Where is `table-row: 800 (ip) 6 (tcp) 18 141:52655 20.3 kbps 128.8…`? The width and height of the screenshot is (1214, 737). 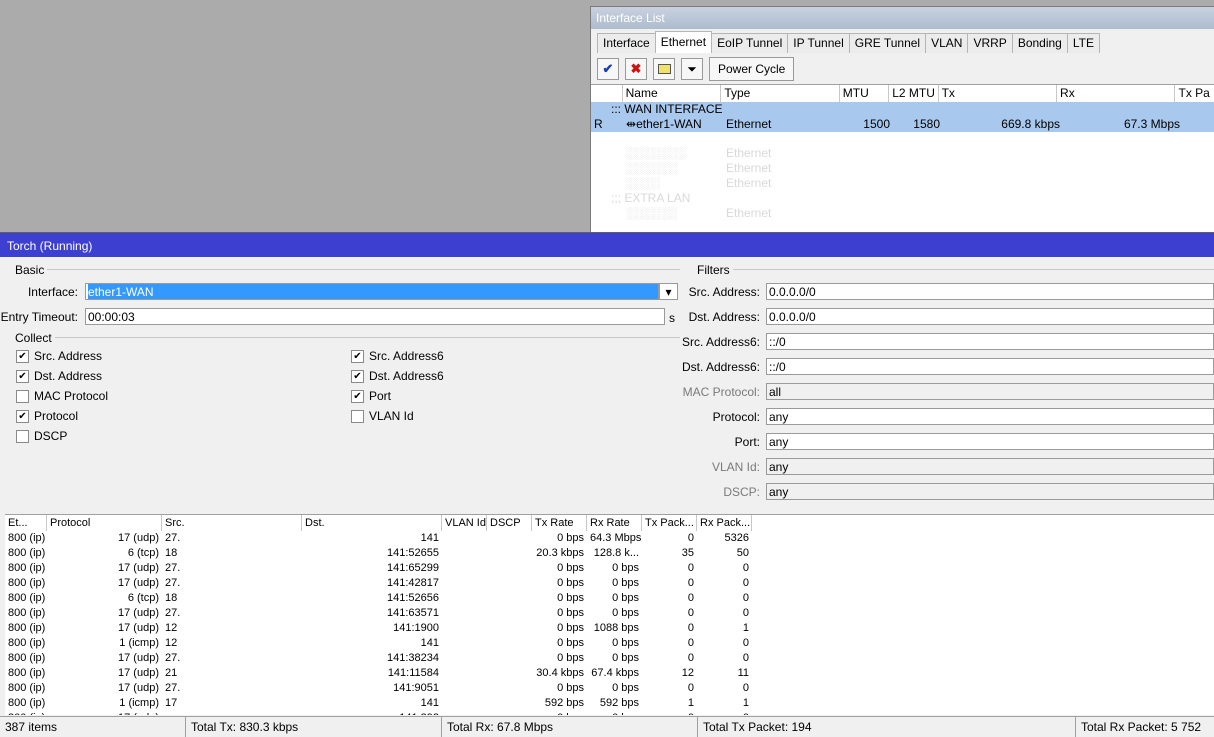 table-row: 800 (ip) 6 (tcp) 18 141:52655 20.3 kbps 128.8… is located at coordinates (609, 553).